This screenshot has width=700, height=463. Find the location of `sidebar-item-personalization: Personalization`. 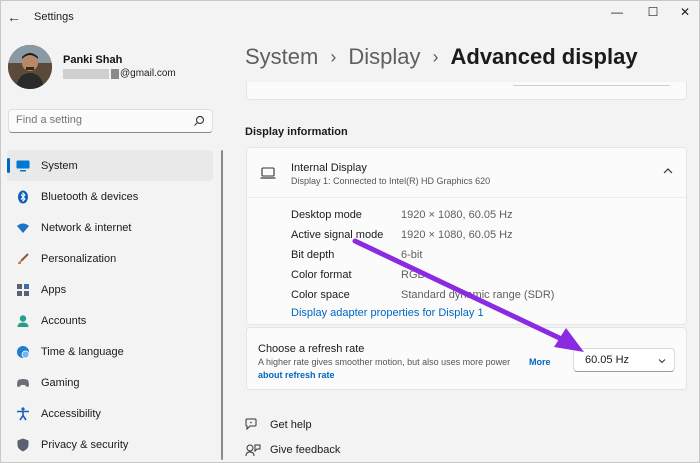

sidebar-item-personalization: Personalization is located at coordinates (110, 258).